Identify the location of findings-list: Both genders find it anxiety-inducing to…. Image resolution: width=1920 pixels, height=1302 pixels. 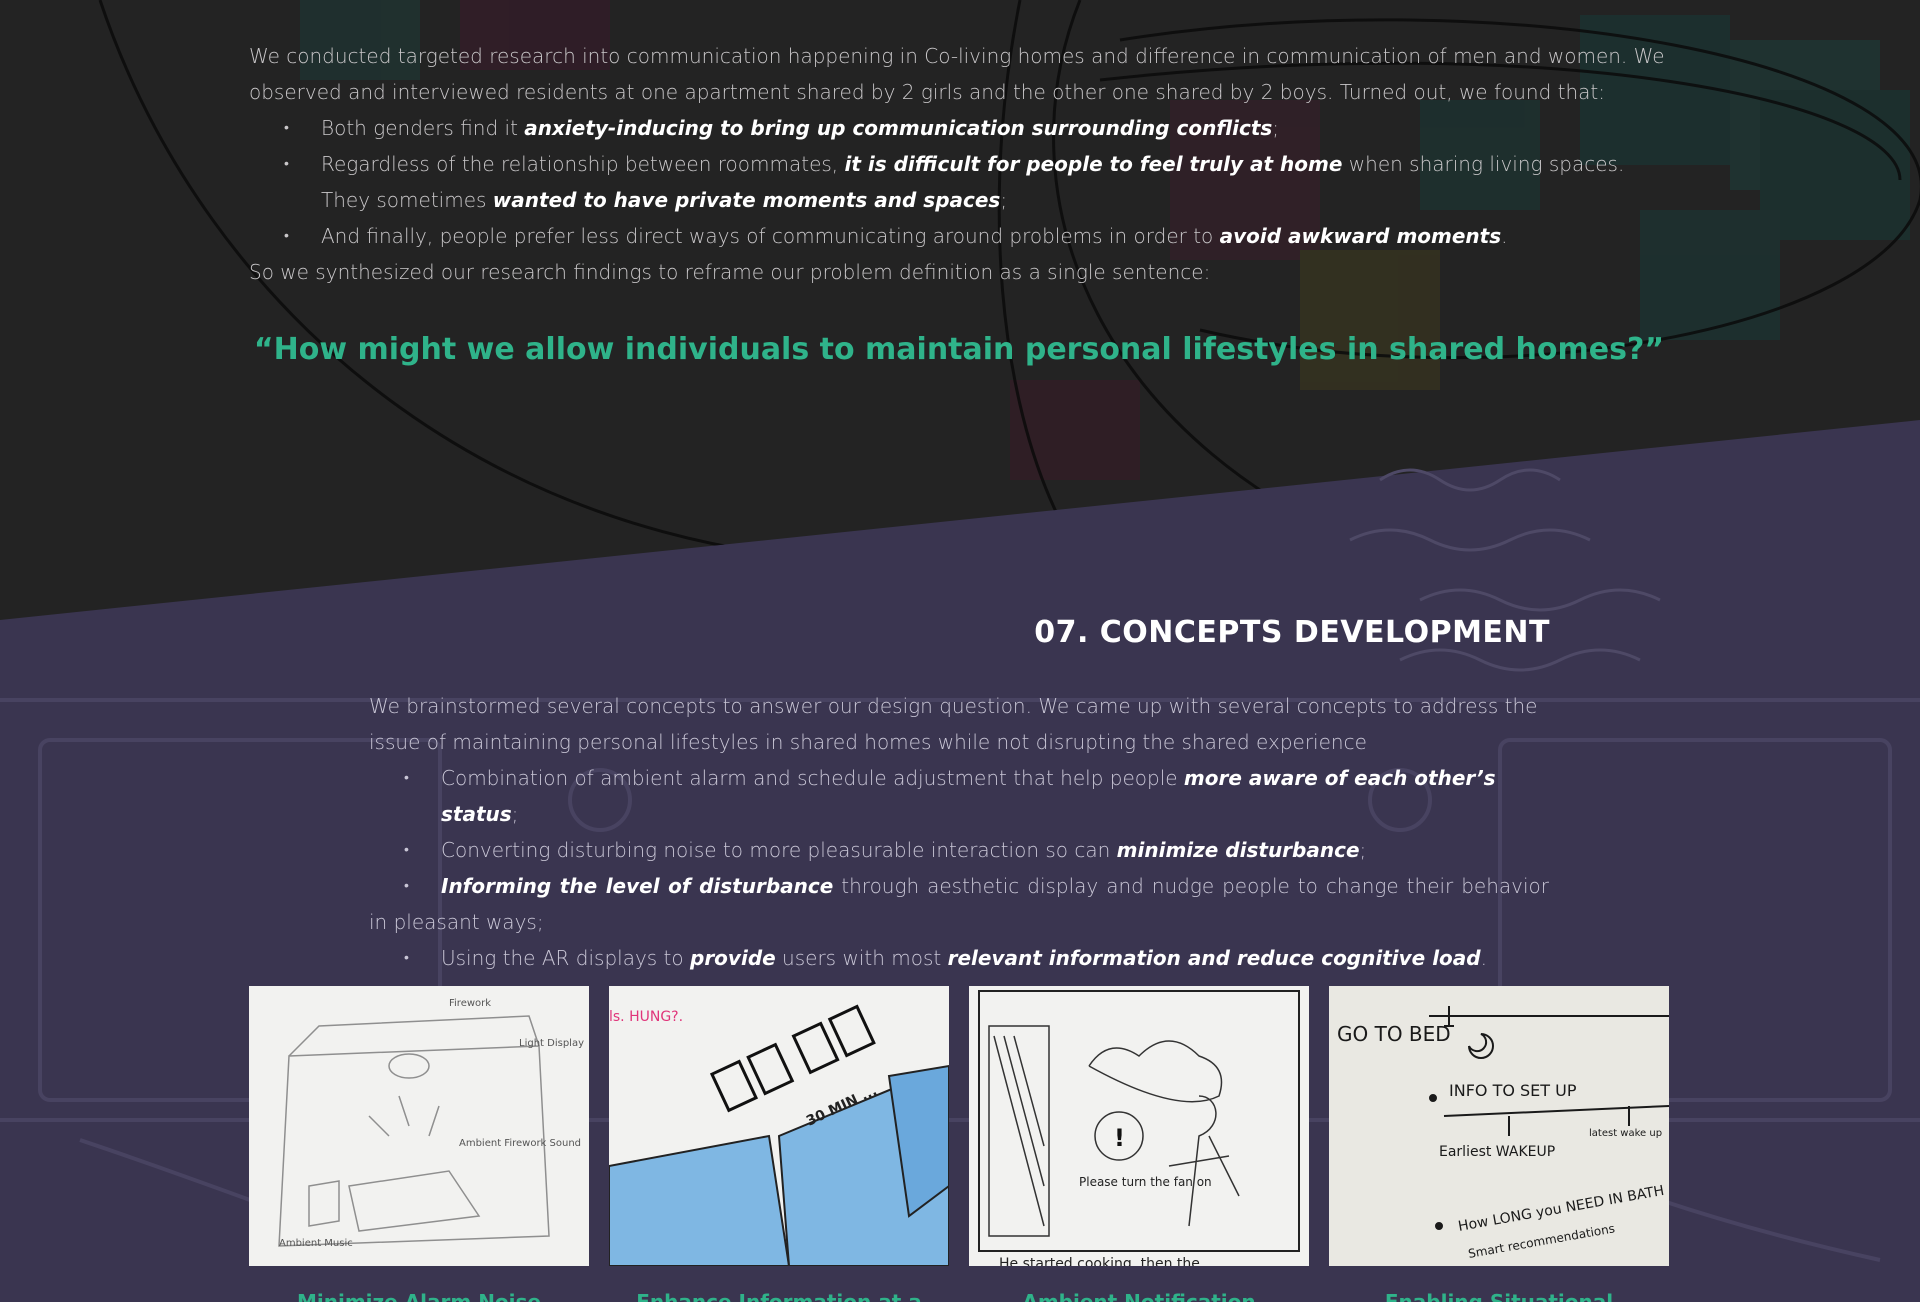
(959, 182).